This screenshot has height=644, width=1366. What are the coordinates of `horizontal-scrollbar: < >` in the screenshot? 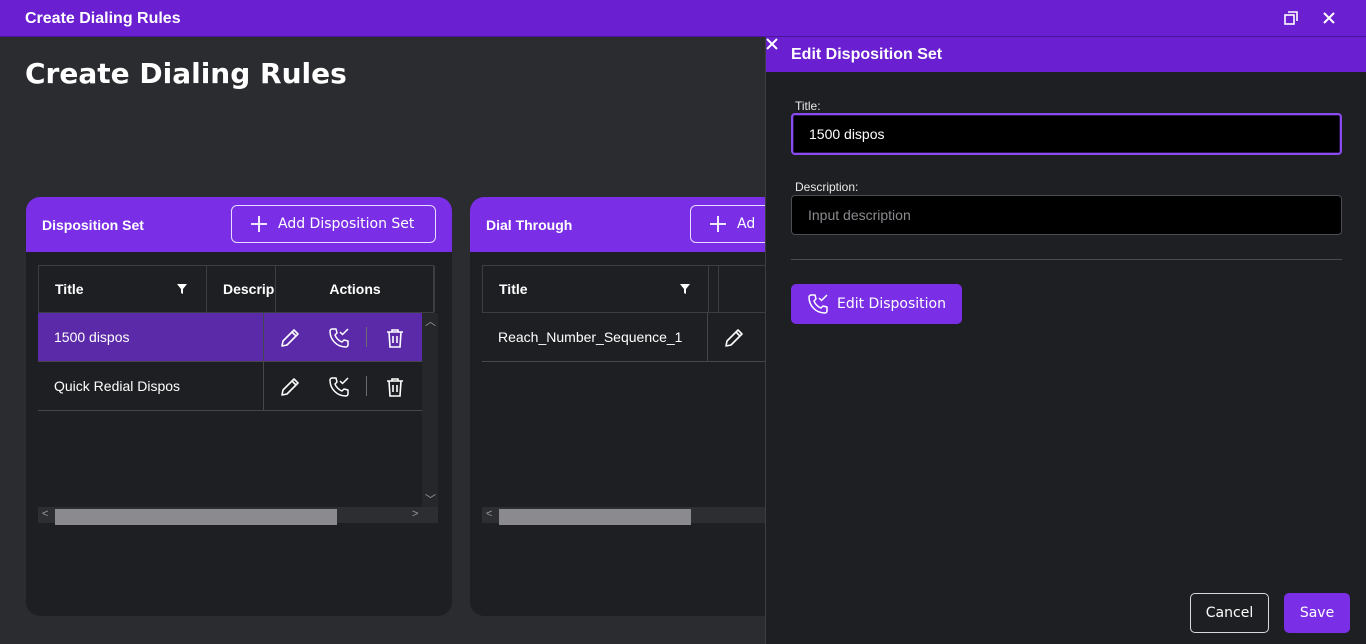 It's located at (238, 516).